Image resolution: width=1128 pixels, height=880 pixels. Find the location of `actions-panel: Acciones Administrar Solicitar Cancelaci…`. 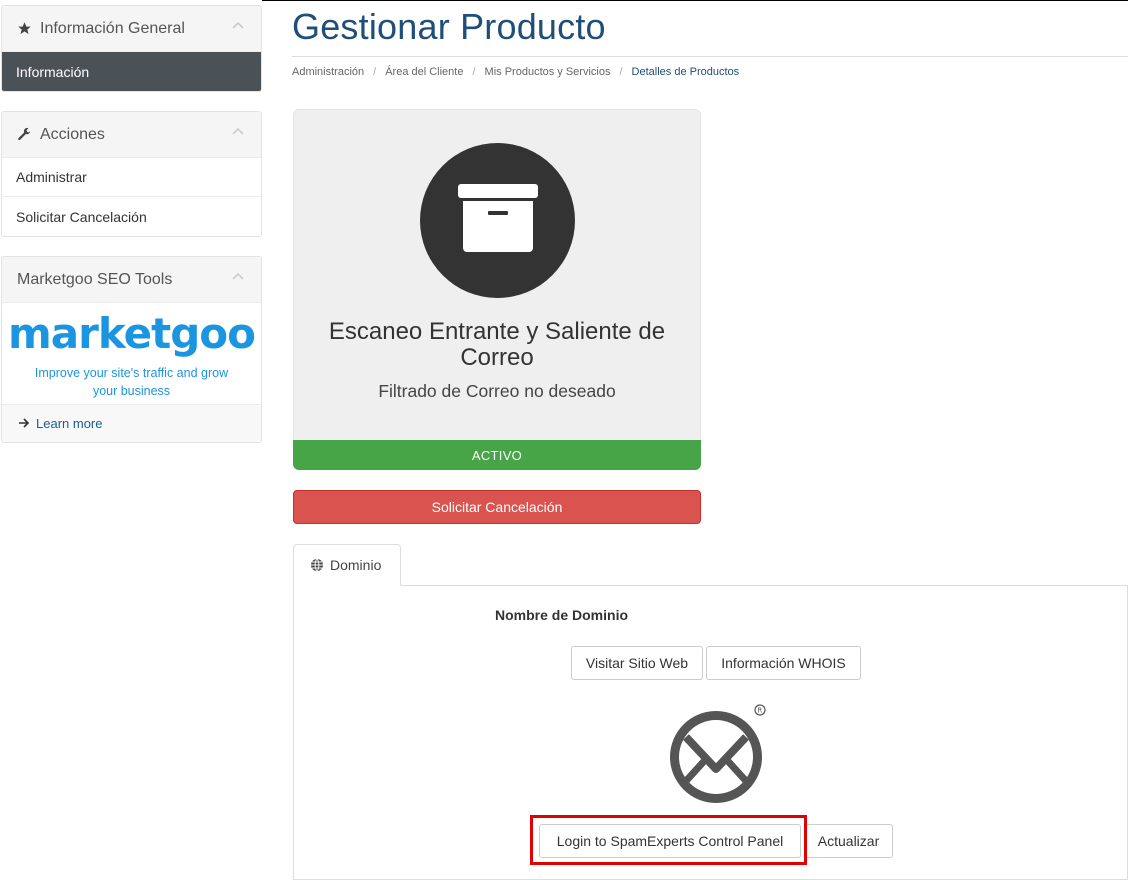

actions-panel: Acciones Administrar Solicitar Cancelaci… is located at coordinates (131, 174).